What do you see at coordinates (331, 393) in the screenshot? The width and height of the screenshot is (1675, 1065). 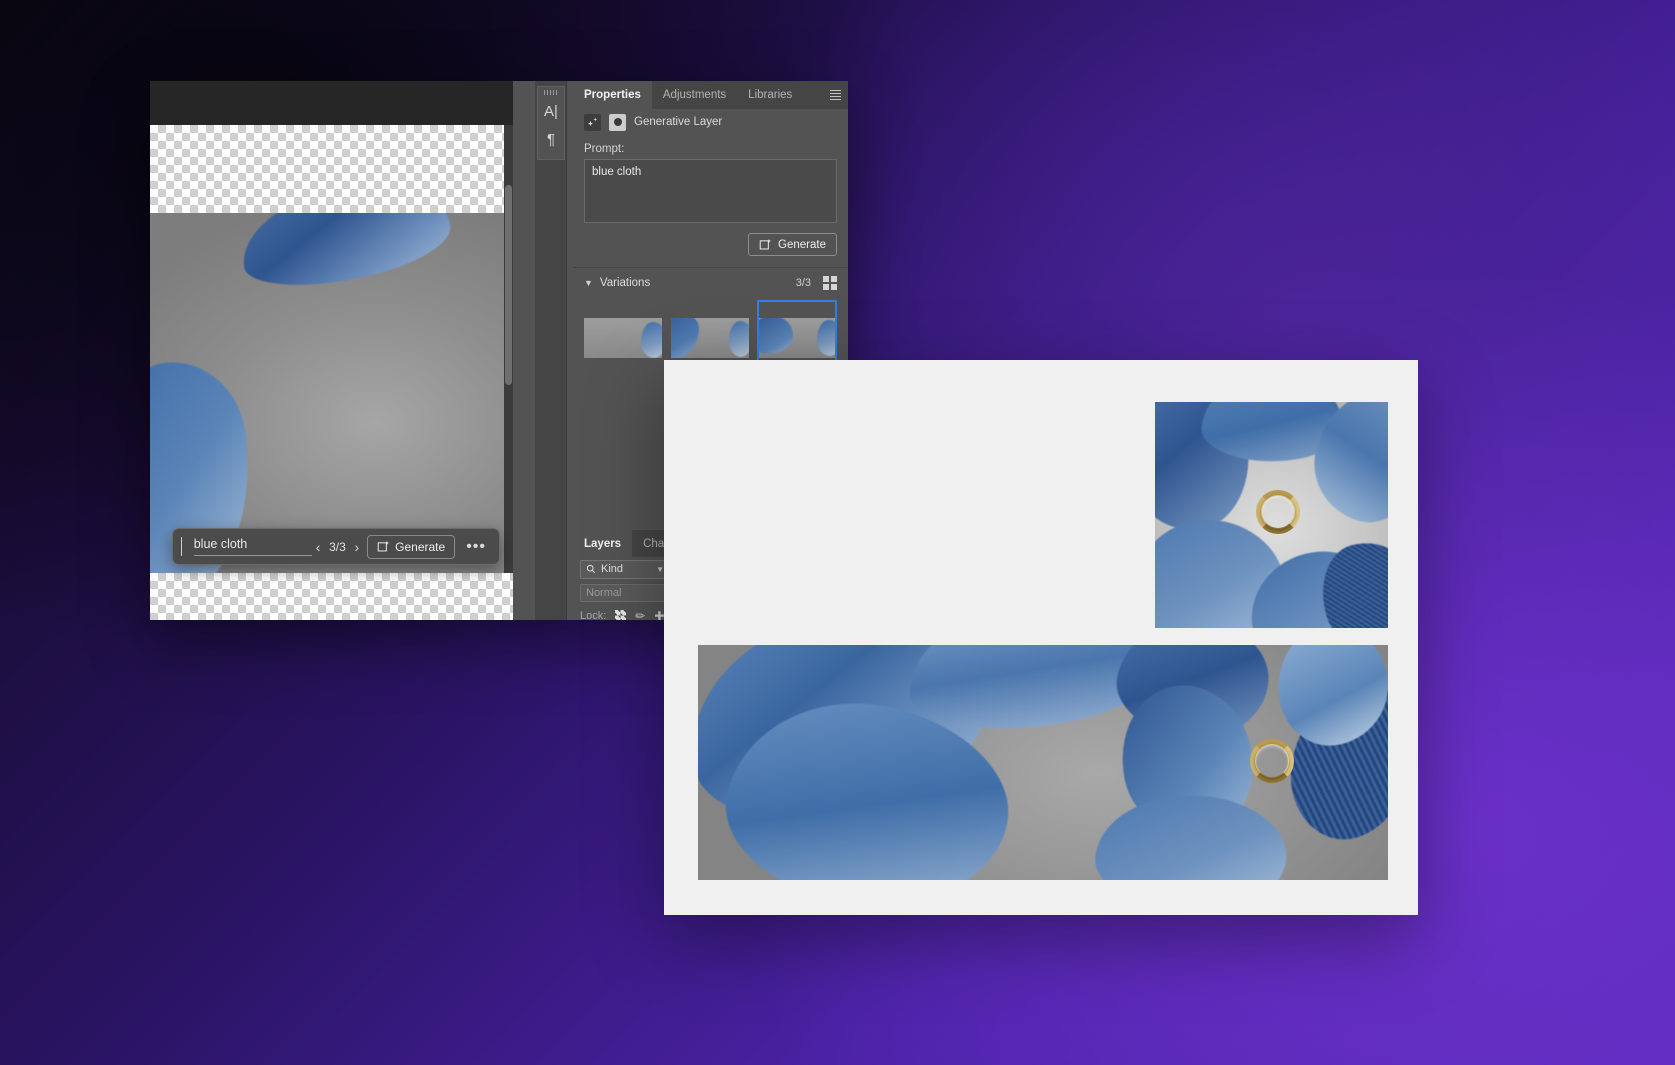 I see `canvas-artwork` at bounding box center [331, 393].